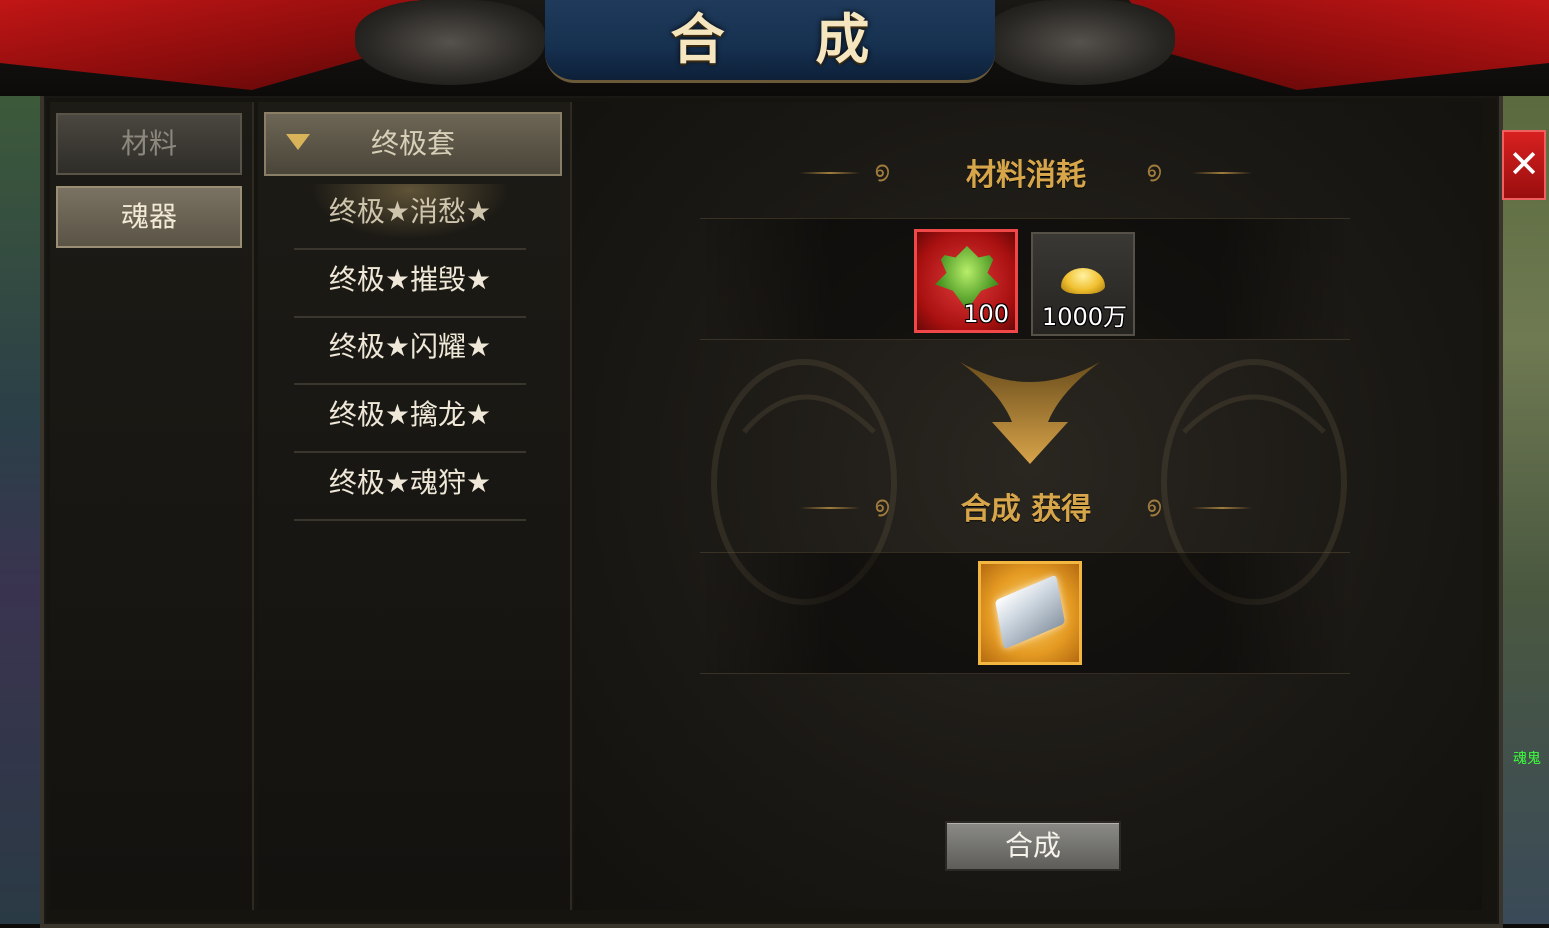 The width and height of the screenshot is (1549, 928). What do you see at coordinates (1026, 175) in the screenshot?
I see `materials-section-title: 材料消耗` at bounding box center [1026, 175].